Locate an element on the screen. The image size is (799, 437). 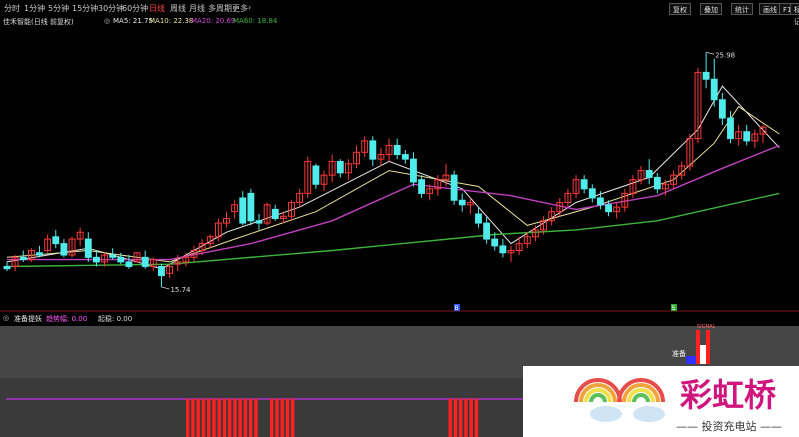
indicator-value-0: 趋势幅: 0.00 is located at coordinates (67, 319).